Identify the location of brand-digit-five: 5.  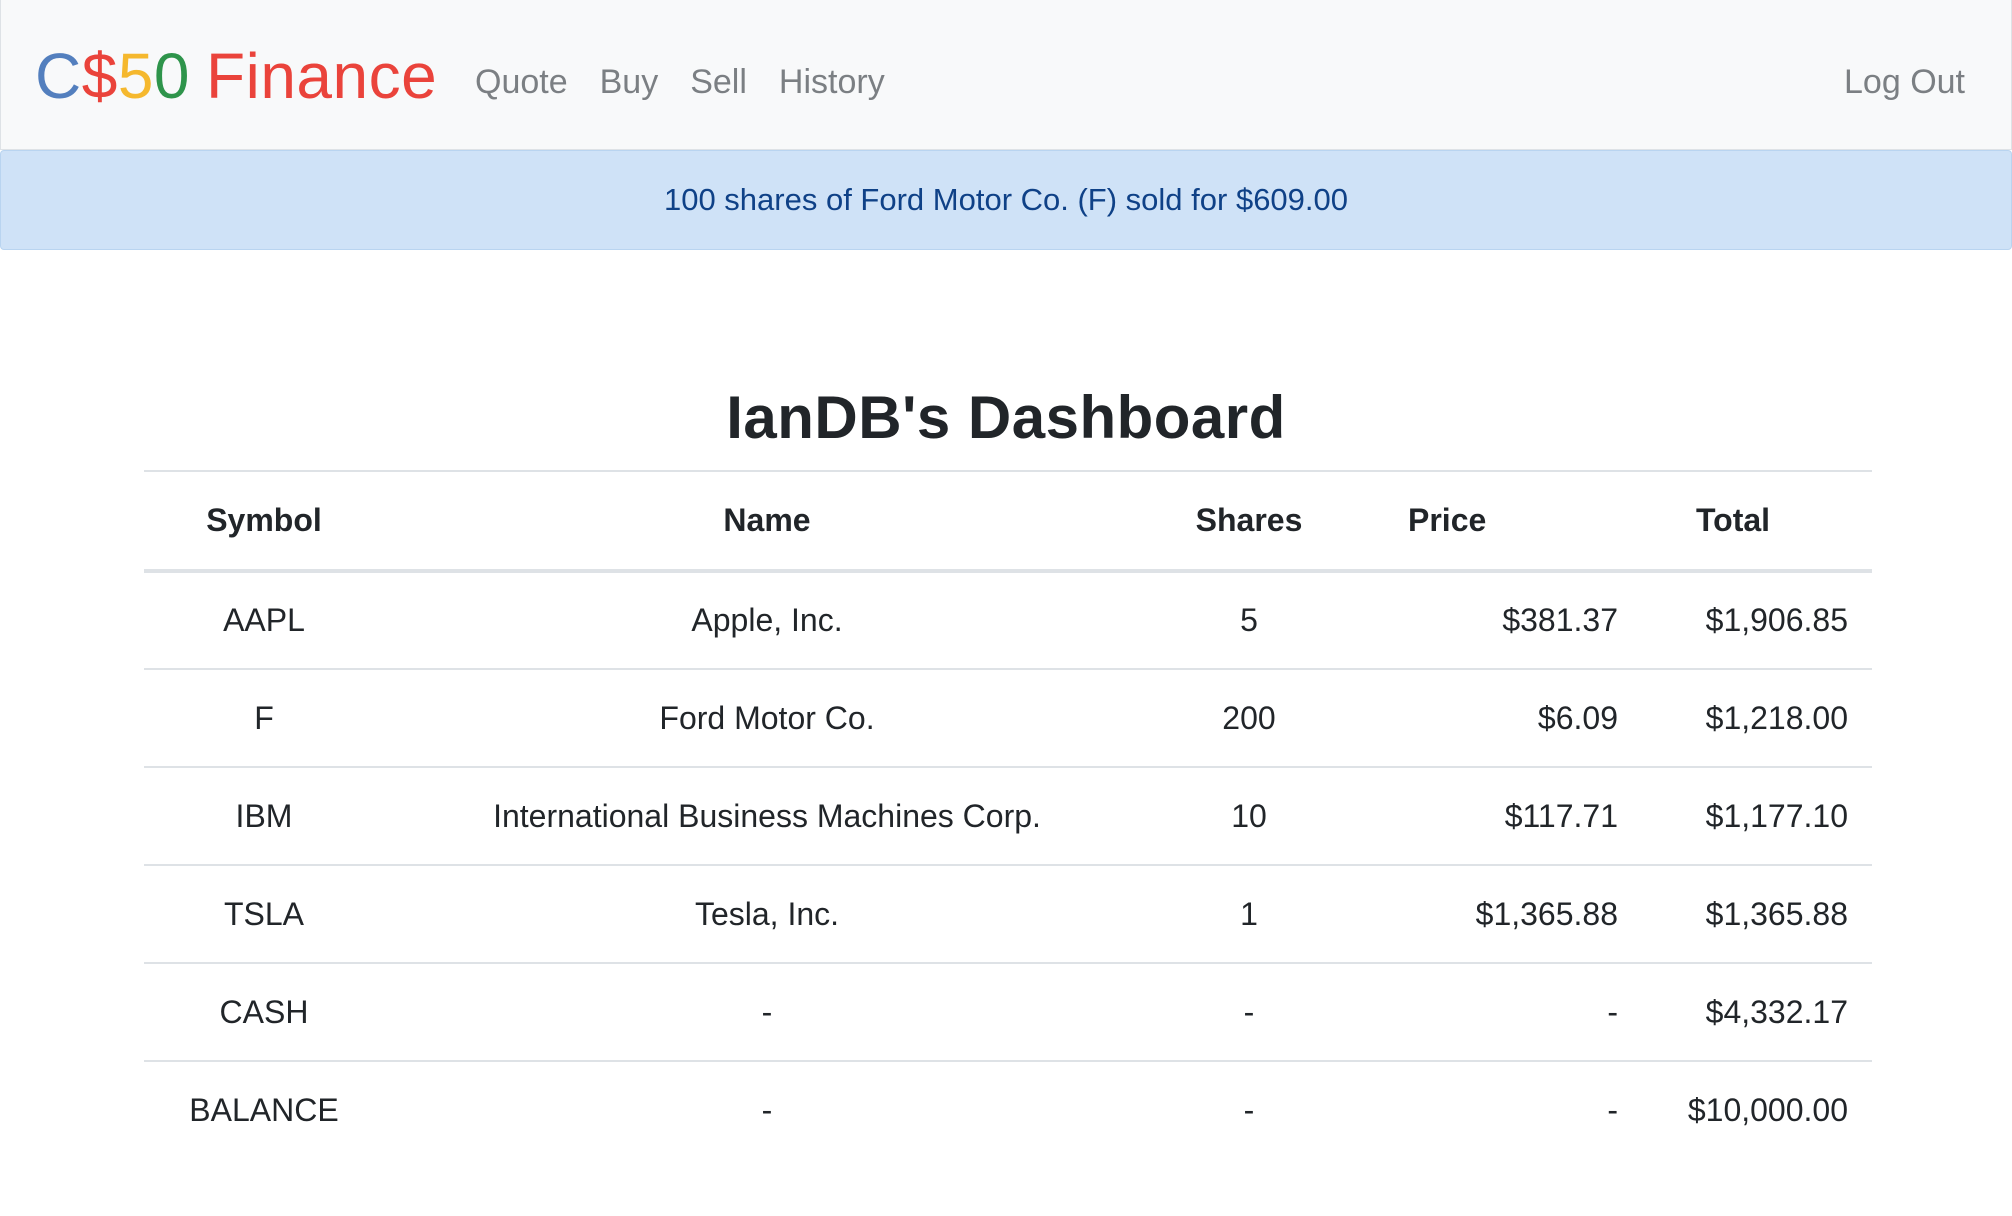
(135, 76).